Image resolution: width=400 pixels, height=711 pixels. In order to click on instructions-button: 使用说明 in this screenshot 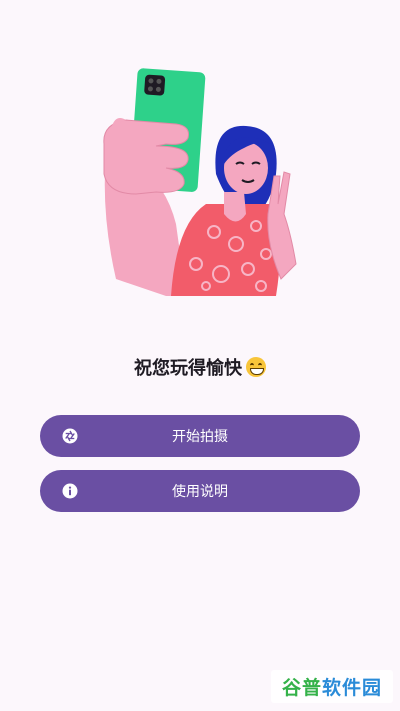, I will do `click(200, 491)`.